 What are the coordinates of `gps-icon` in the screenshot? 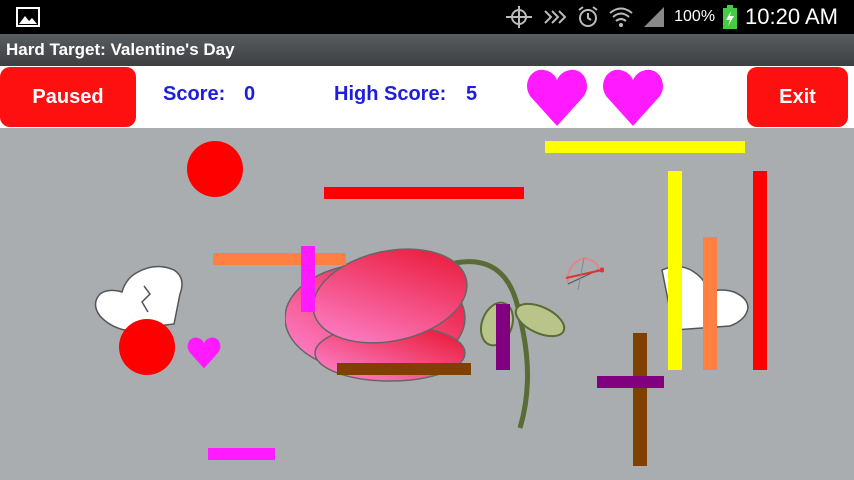 It's located at (519, 17).